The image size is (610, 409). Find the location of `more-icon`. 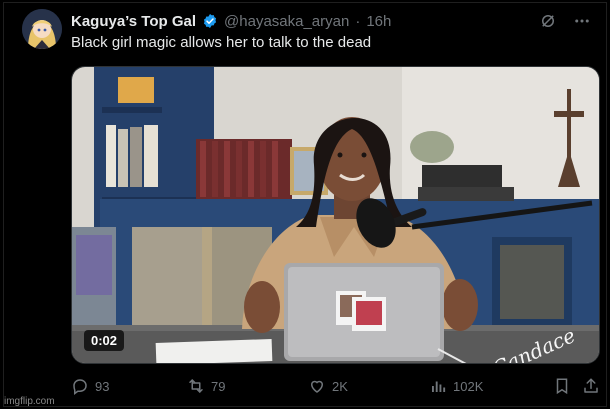

more-icon is located at coordinates (582, 21).